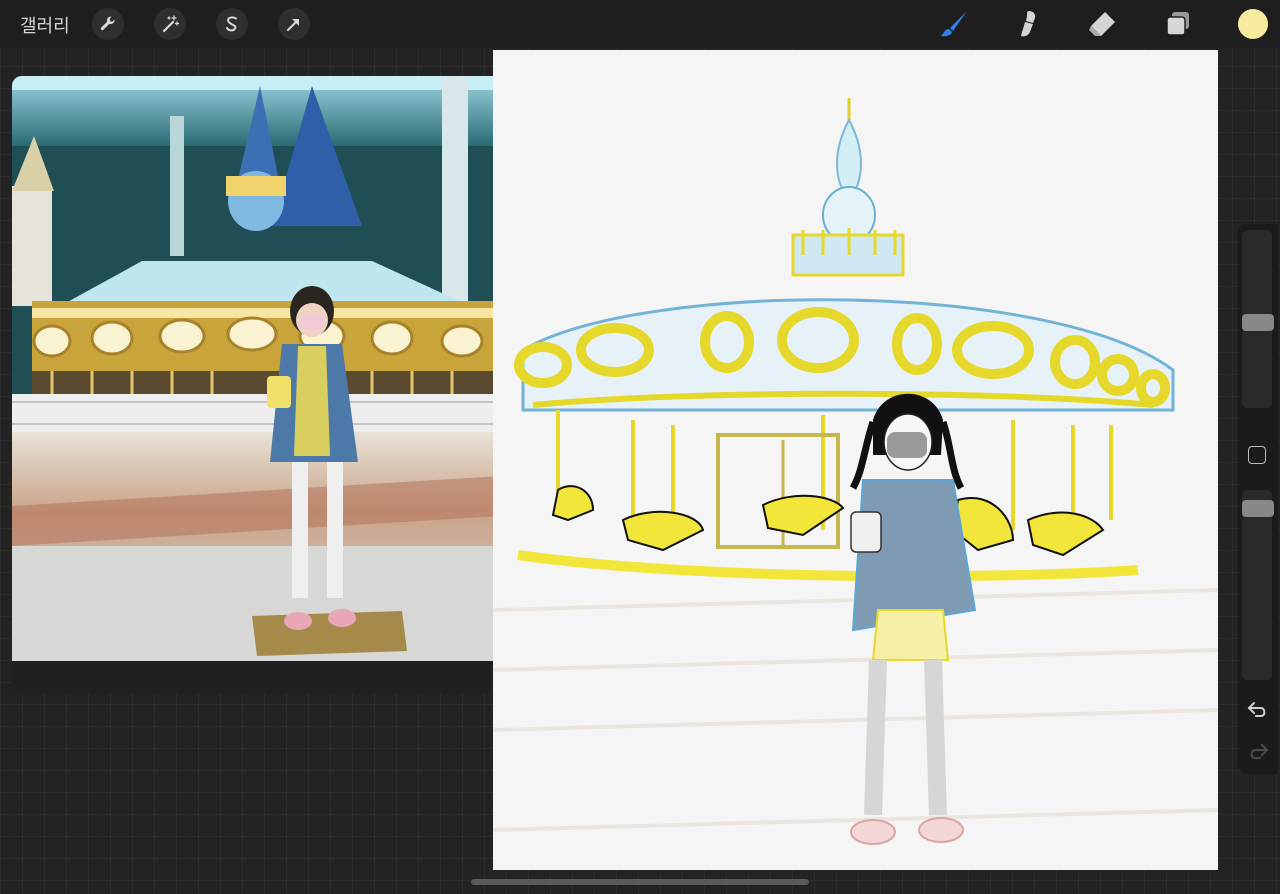  I want to click on selection-icon, so click(231, 24).